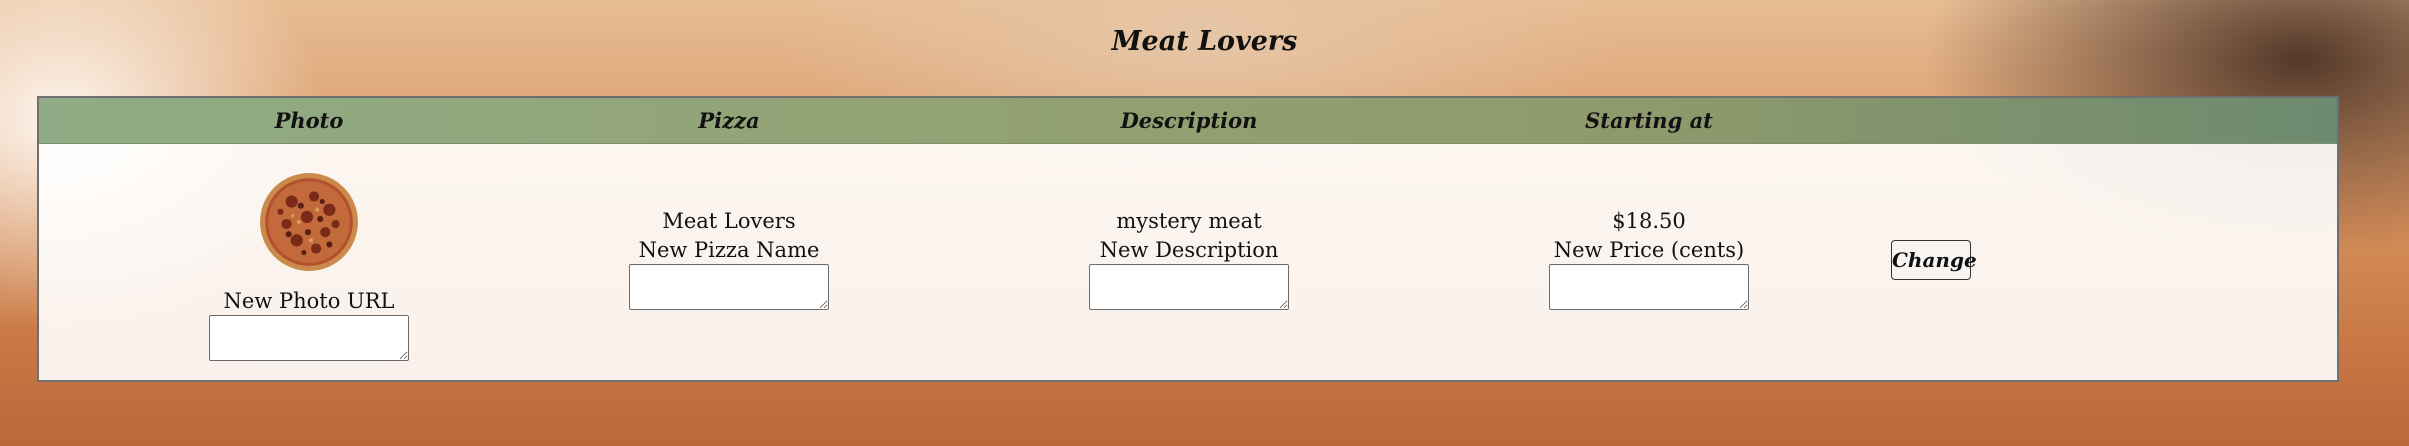  I want to click on new-description-input, so click(1189, 287).